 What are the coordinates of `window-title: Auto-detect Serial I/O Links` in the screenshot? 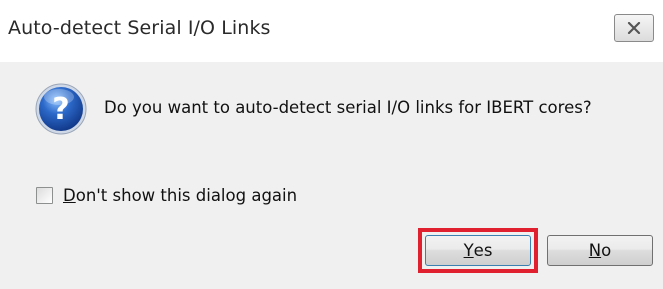 It's located at (139, 28).